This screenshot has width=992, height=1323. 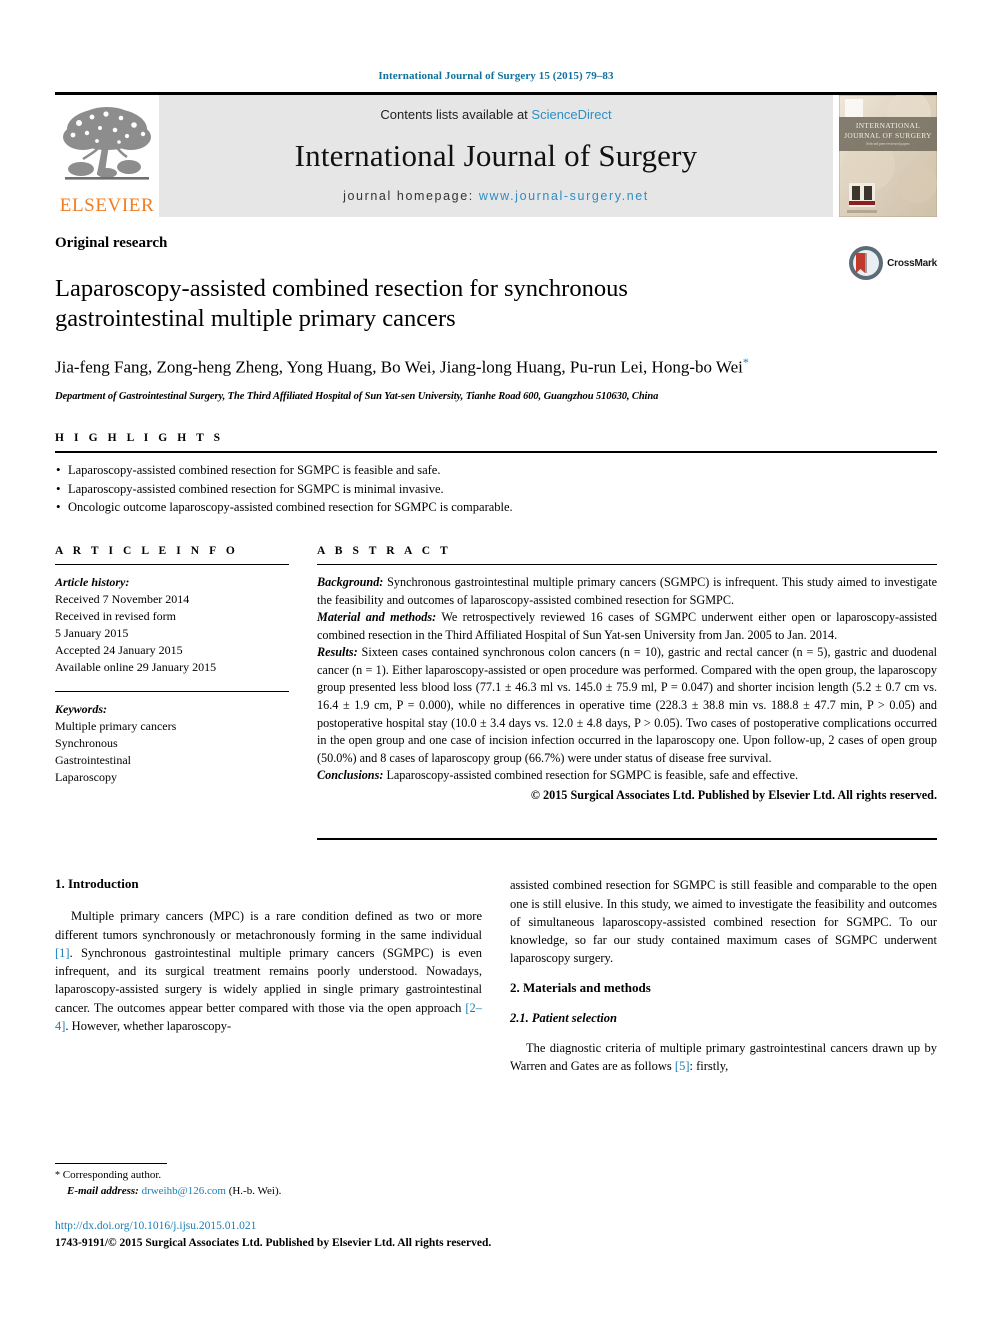 I want to click on keyword-item: Synchronous, so click(x=86, y=743).